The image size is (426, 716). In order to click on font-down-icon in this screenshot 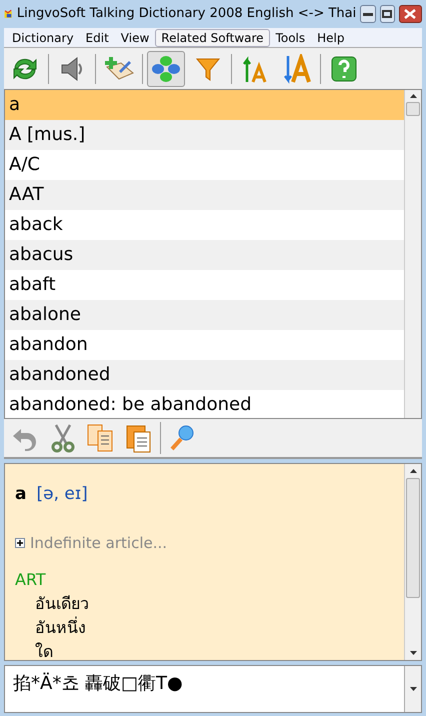, I will do `click(297, 69)`.